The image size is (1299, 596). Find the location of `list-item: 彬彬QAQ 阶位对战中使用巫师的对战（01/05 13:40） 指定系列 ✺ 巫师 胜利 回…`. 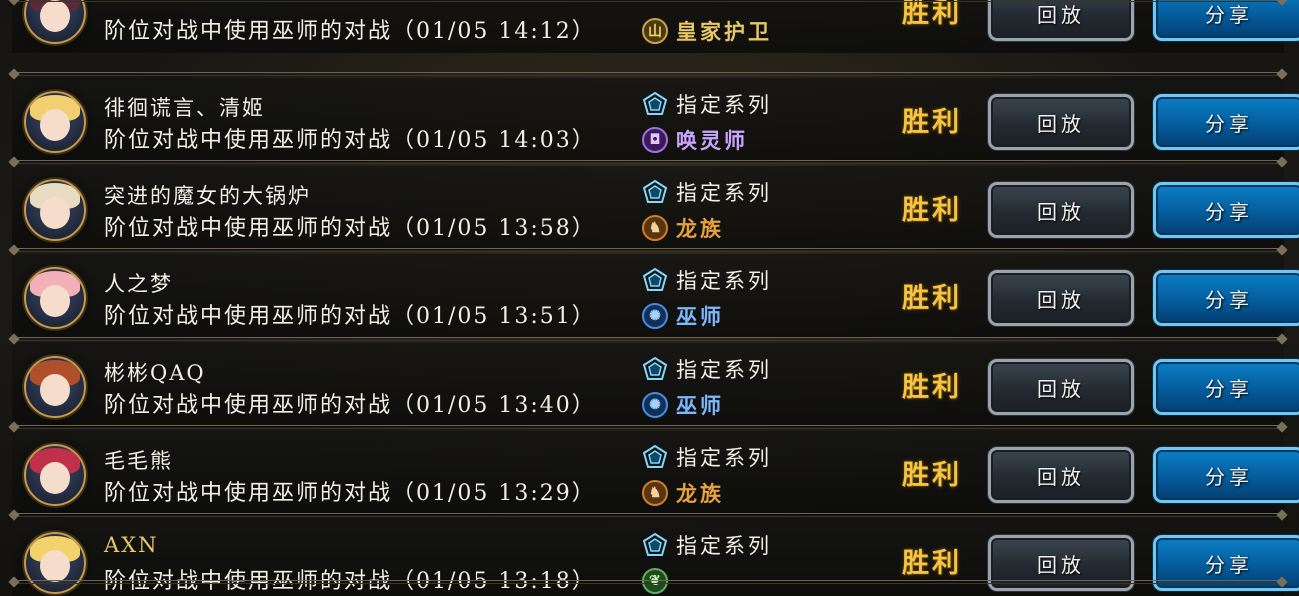

list-item: 彬彬QAQ 阶位对战中使用巫师的对战（01/05 13:40） 指定系列 ✺ 巫师 胜利 回… is located at coordinates (655, 385).